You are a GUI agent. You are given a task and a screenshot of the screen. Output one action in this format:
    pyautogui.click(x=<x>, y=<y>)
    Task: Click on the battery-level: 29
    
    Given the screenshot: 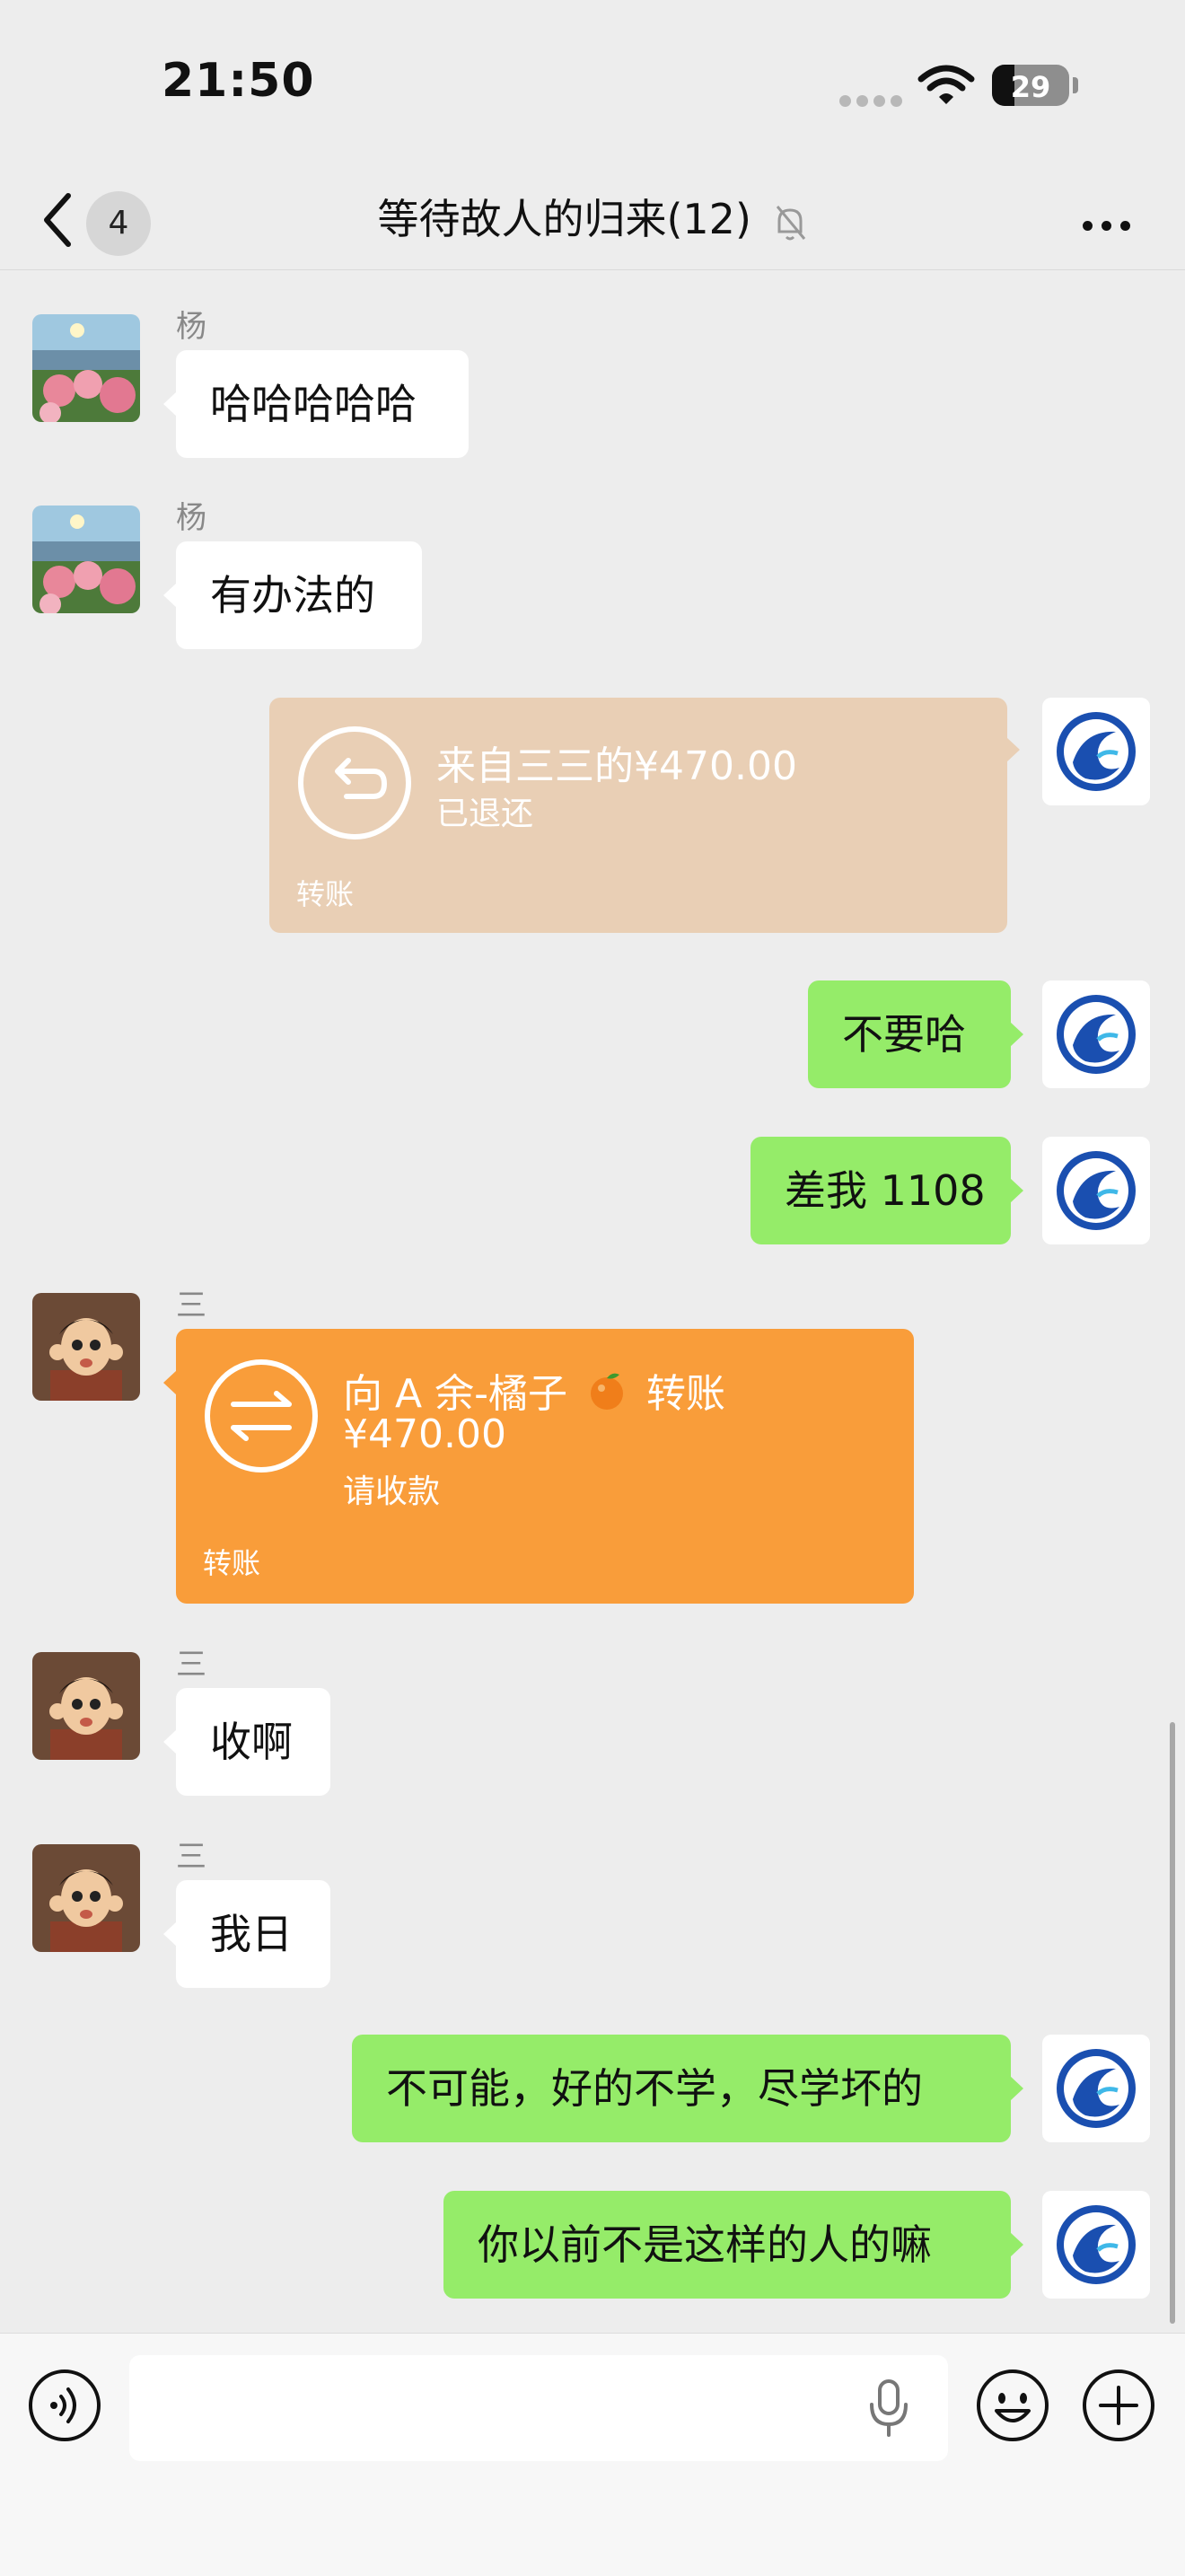 What is the action you would take?
    pyautogui.click(x=1030, y=87)
    